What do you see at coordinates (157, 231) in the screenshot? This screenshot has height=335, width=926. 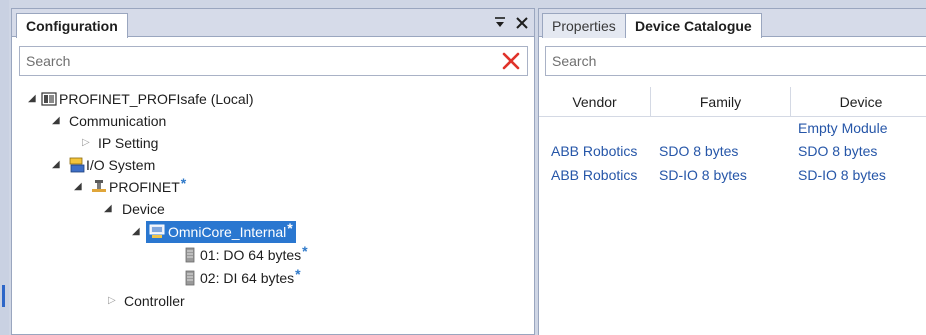 I see `device-icon` at bounding box center [157, 231].